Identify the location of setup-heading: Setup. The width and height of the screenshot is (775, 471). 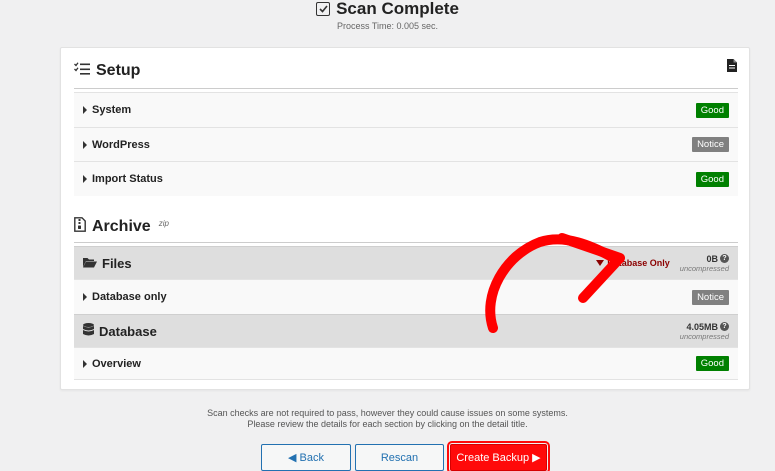
(107, 71).